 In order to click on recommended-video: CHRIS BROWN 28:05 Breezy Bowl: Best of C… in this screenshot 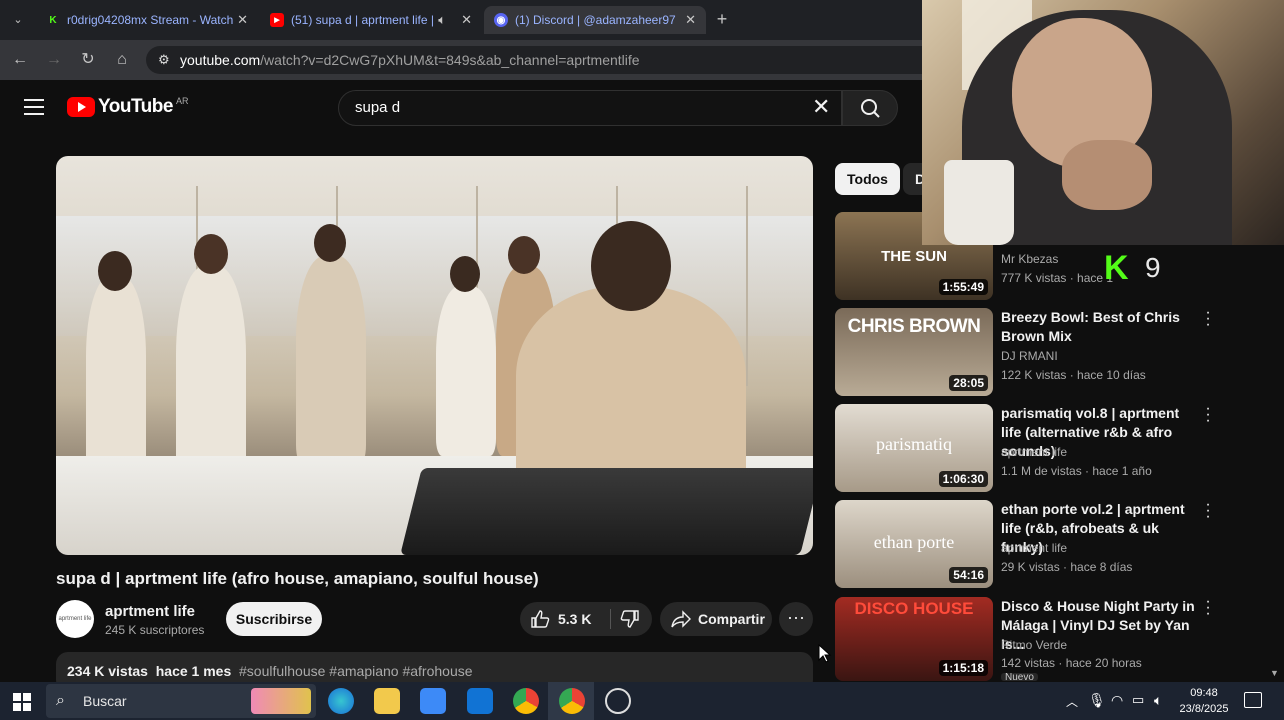, I will do `click(1035, 351)`.